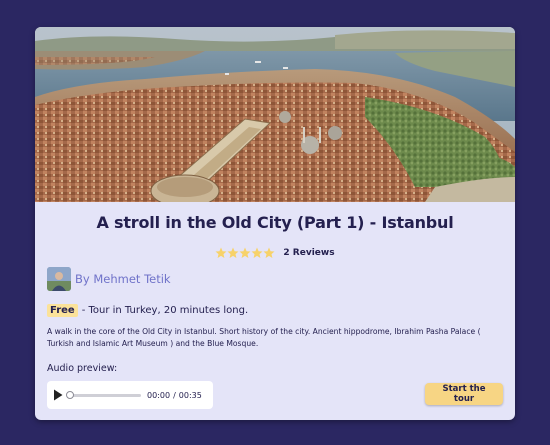 The width and height of the screenshot is (550, 445). What do you see at coordinates (464, 394) in the screenshot?
I see `start-tour-button: Start the tour` at bounding box center [464, 394].